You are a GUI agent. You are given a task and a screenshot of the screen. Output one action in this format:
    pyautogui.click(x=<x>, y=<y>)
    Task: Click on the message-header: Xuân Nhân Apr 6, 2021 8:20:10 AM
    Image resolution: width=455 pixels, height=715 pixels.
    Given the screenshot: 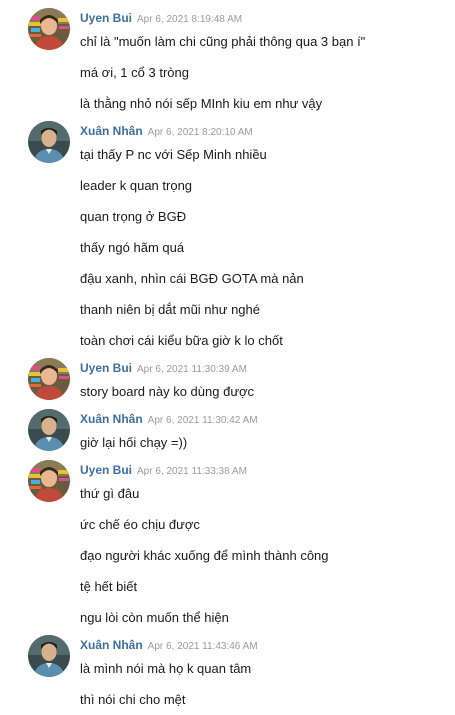 What is the action you would take?
    pyautogui.click(x=166, y=131)
    